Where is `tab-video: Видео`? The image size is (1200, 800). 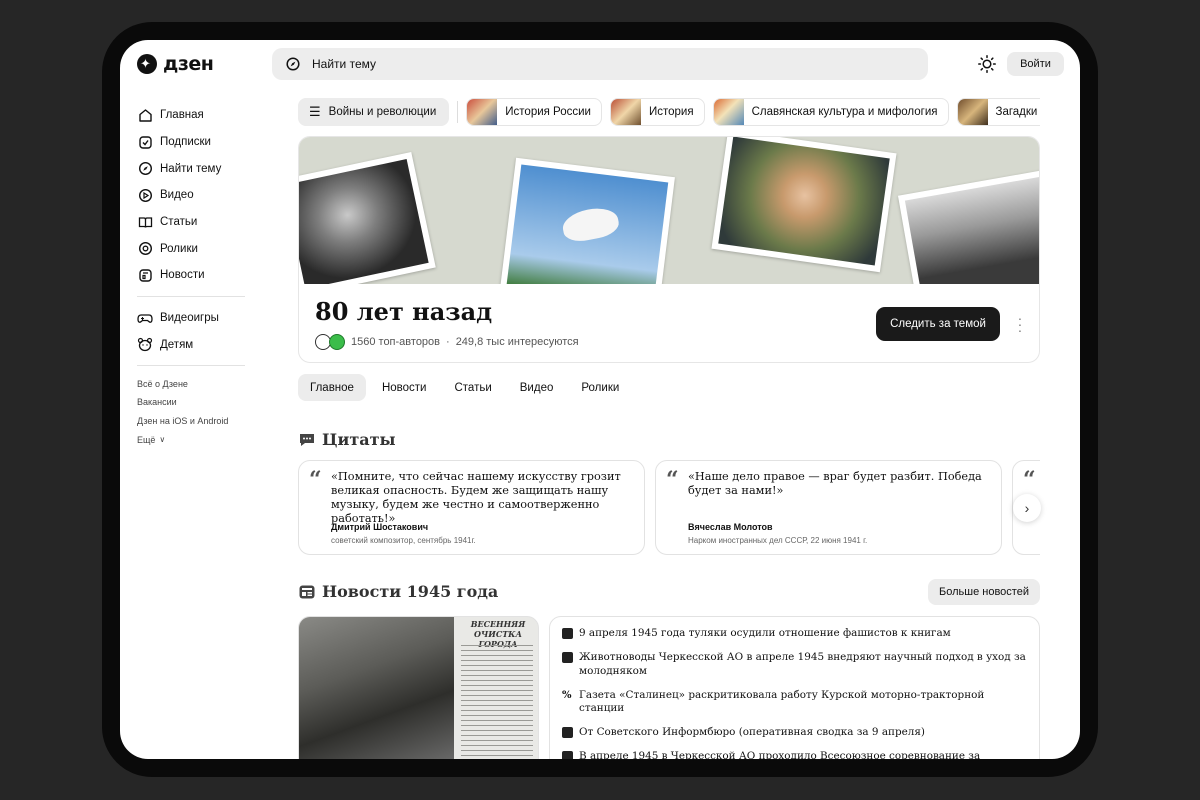
tab-video: Видео is located at coordinates (537, 387).